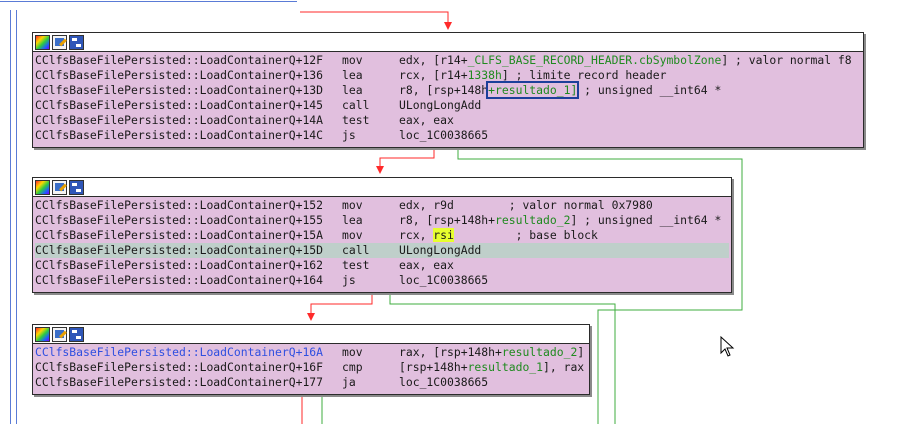 The image size is (915, 424). Describe the element at coordinates (416, 235) in the screenshot. I see `operand-text: rcx,` at that location.